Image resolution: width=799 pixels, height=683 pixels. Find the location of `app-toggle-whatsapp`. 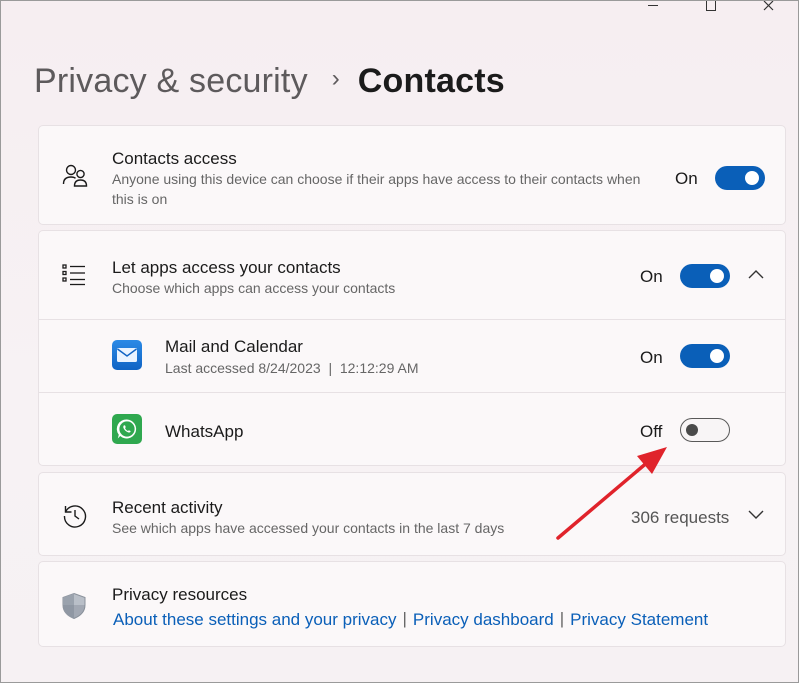

app-toggle-whatsapp is located at coordinates (705, 430).